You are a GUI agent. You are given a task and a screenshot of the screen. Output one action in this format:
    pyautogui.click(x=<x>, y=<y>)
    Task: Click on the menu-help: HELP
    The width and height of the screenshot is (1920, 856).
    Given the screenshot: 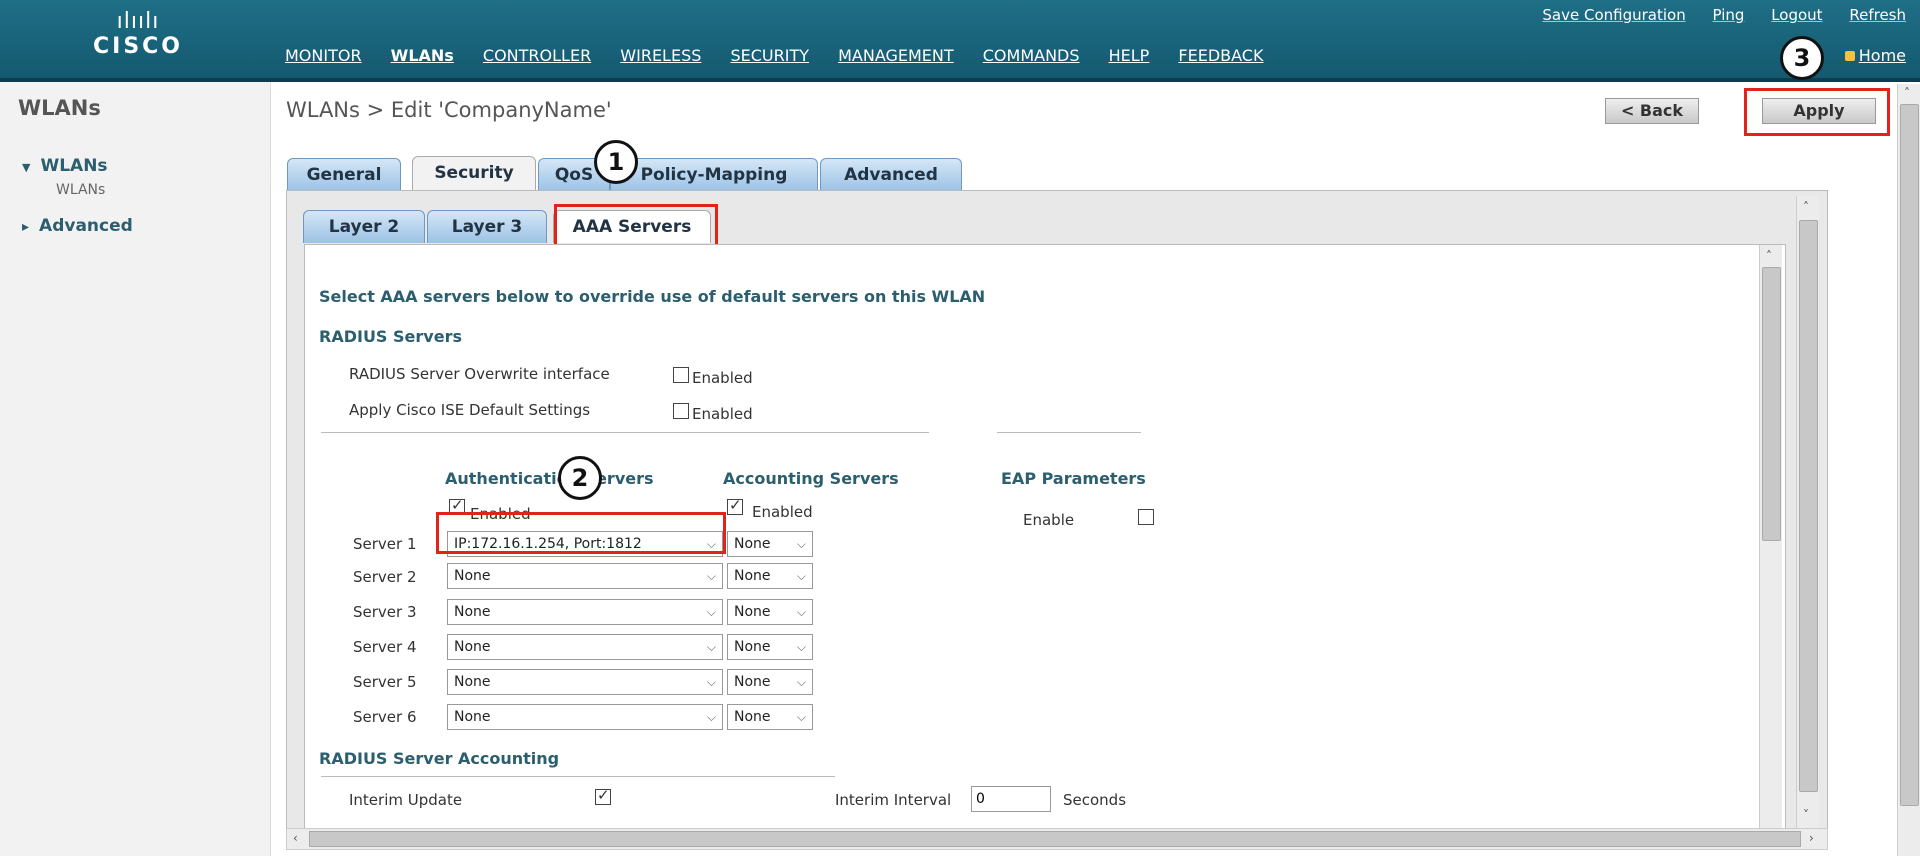 What is the action you would take?
    pyautogui.click(x=1129, y=55)
    